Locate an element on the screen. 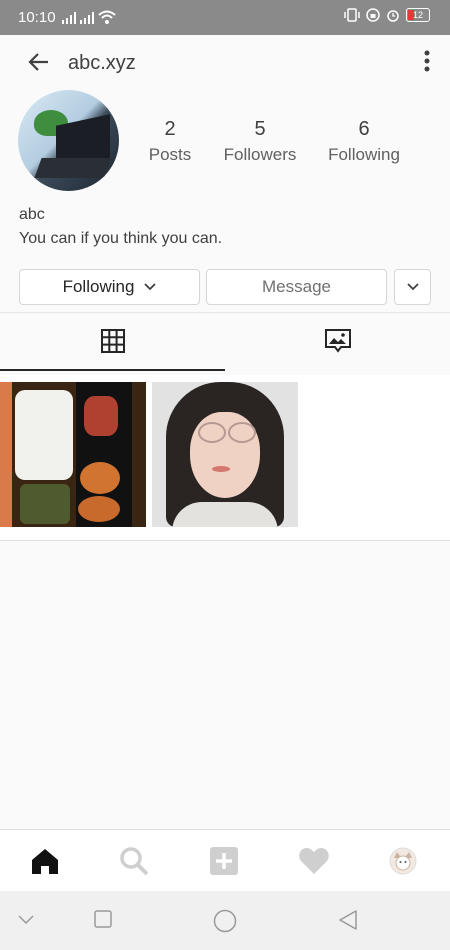 Image resolution: width=450 pixels, height=950 pixels. post-shirt is located at coordinates (225, 514).